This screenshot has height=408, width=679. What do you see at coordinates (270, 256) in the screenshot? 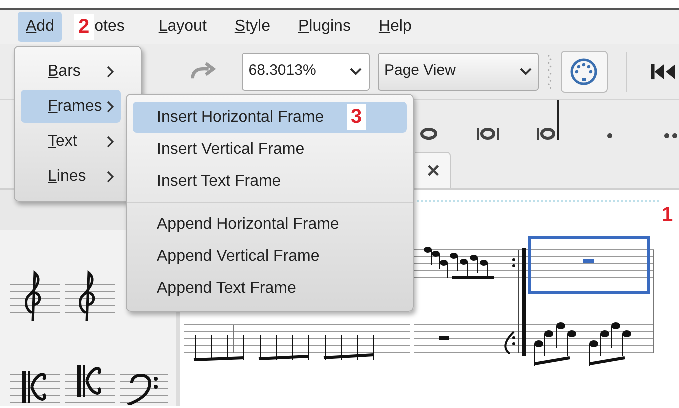
I see `menu-item: Append Vertical Frame` at bounding box center [270, 256].